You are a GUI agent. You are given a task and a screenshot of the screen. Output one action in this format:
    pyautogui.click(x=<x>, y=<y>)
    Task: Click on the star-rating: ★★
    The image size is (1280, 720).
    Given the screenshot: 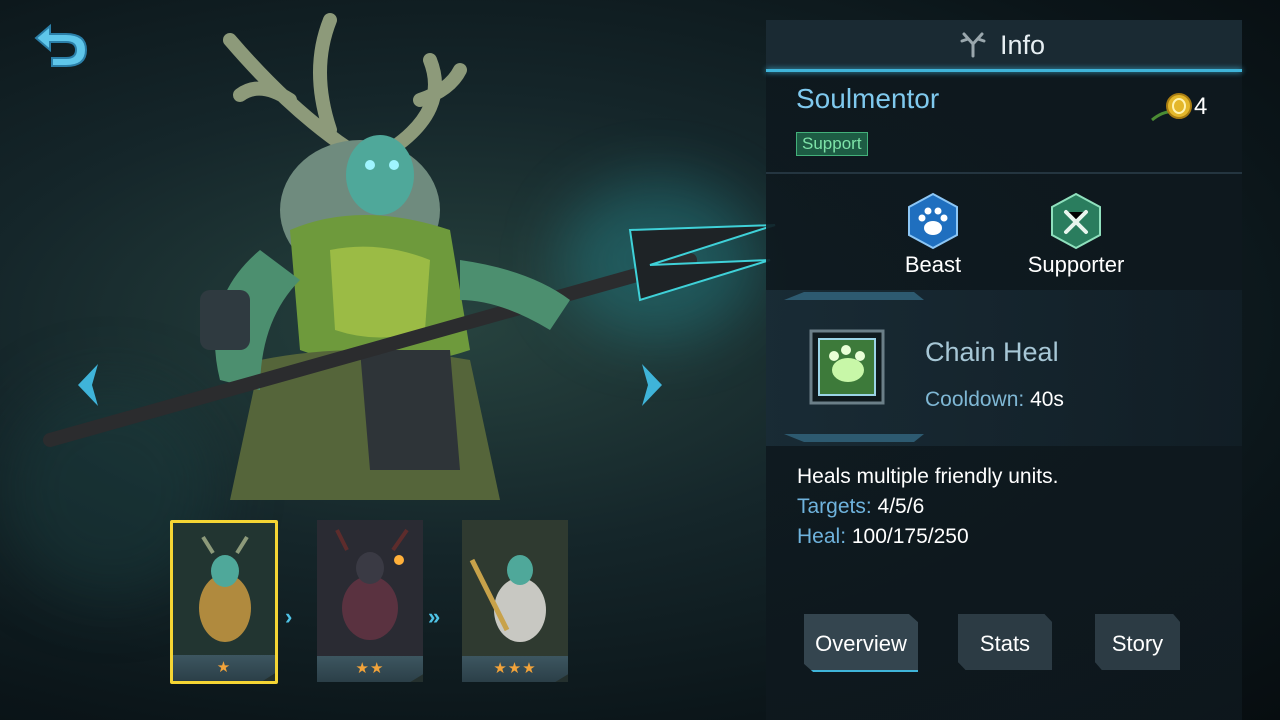 What is the action you would take?
    pyautogui.click(x=370, y=669)
    